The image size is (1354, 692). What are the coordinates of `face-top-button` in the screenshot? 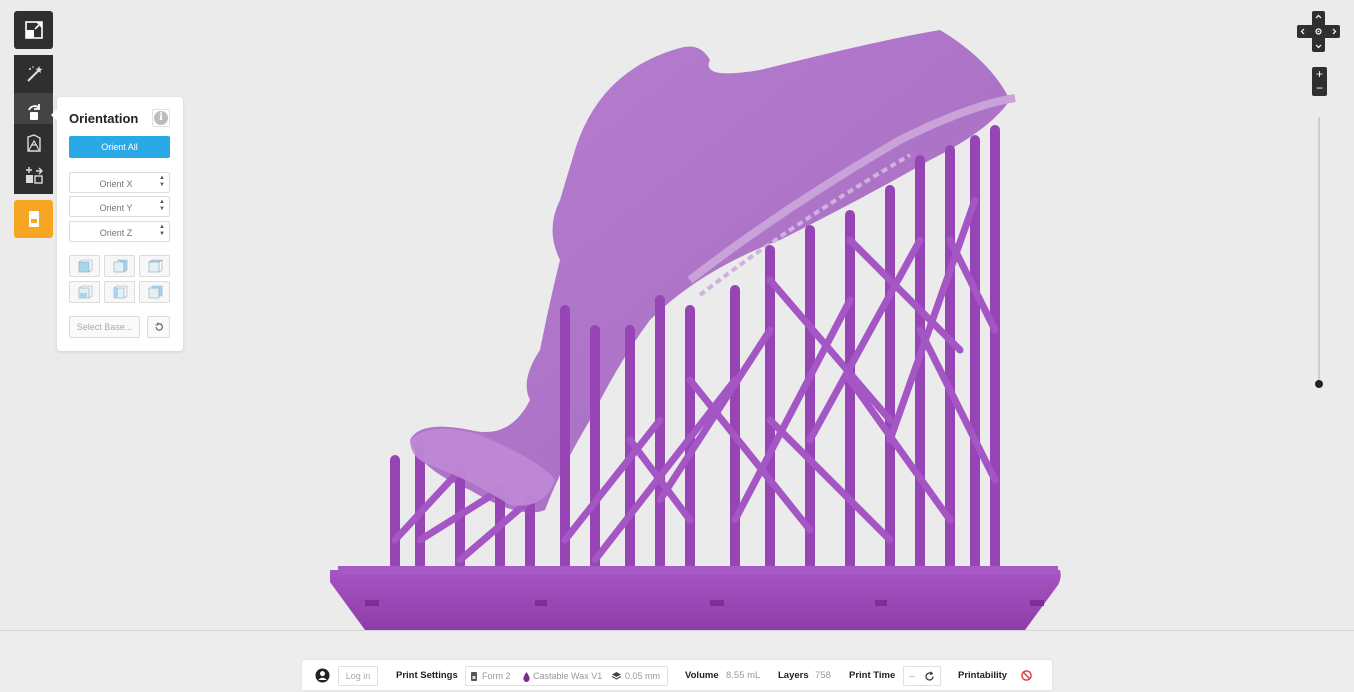 It's located at (119, 292).